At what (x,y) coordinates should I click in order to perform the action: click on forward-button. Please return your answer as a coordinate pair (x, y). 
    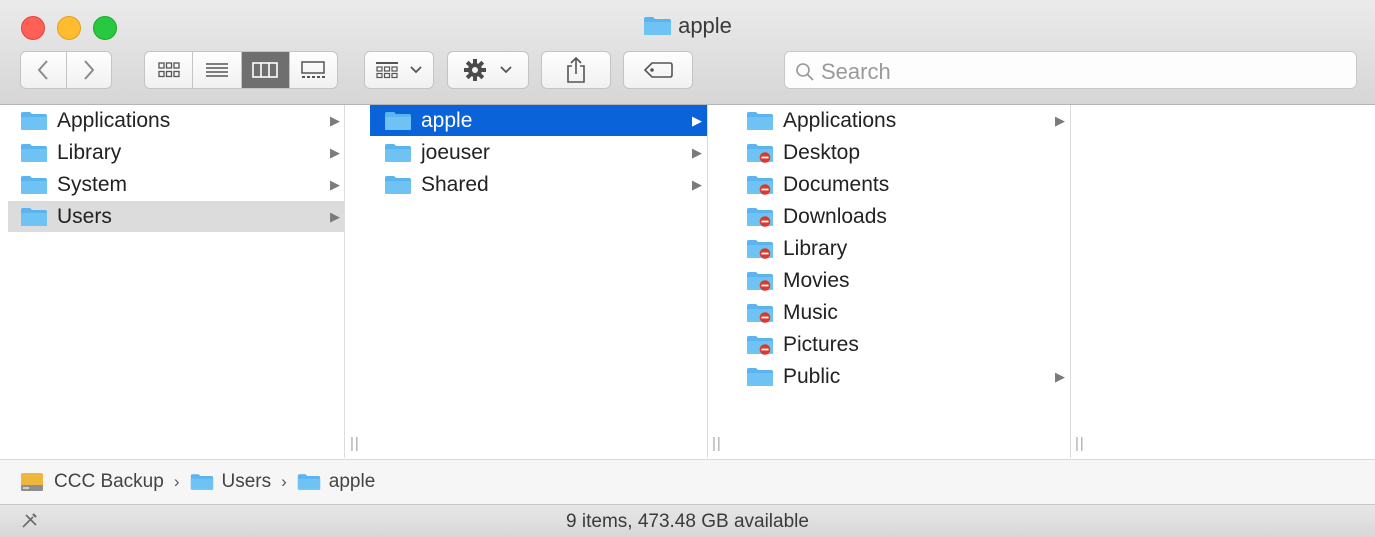
    Looking at the image, I should click on (89, 70).